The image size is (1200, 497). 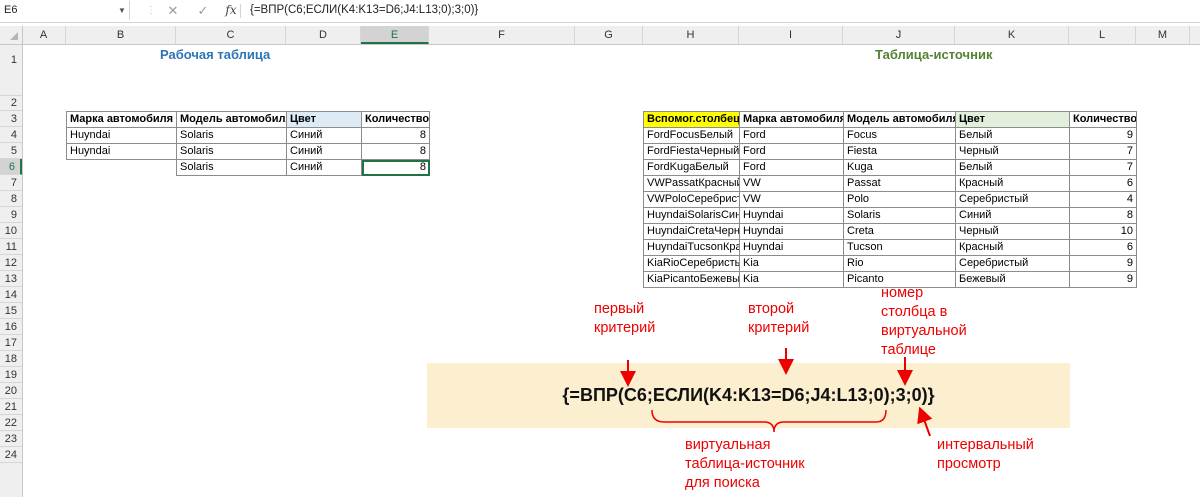 What do you see at coordinates (925, 421) in the screenshot?
I see `interval-lookup-arrow` at bounding box center [925, 421].